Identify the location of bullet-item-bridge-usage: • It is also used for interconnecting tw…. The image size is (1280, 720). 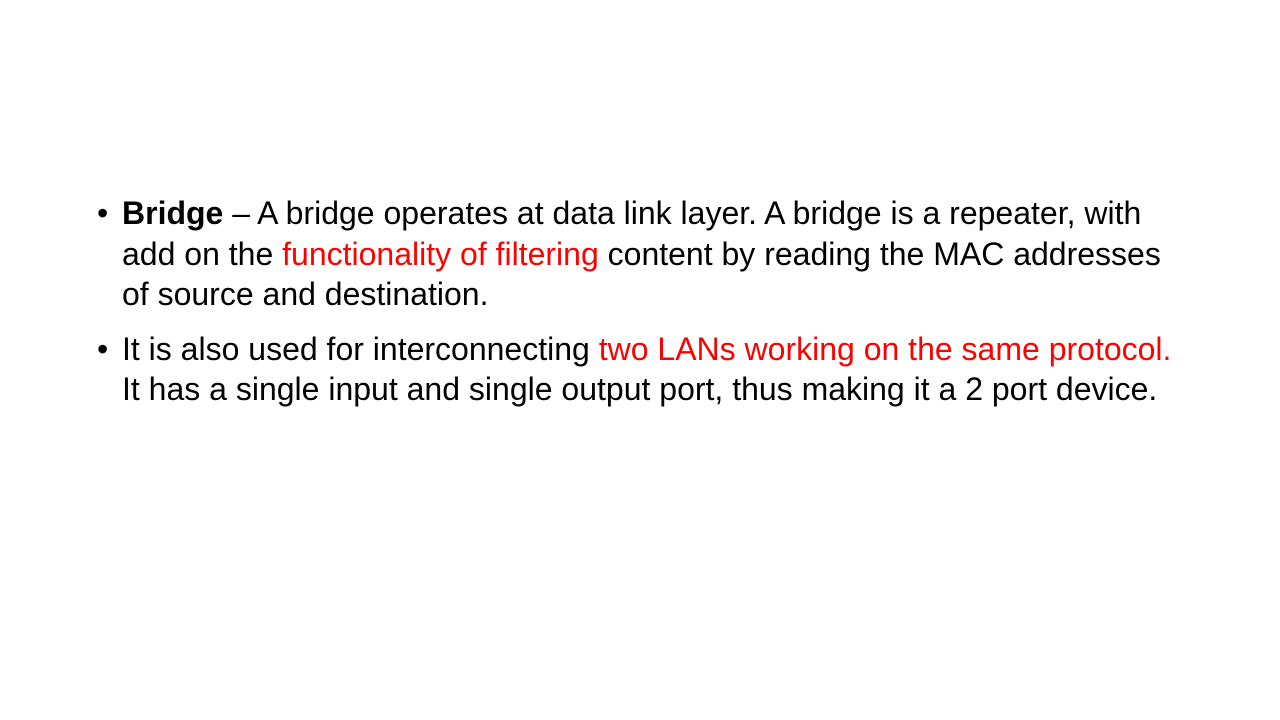
(642, 369).